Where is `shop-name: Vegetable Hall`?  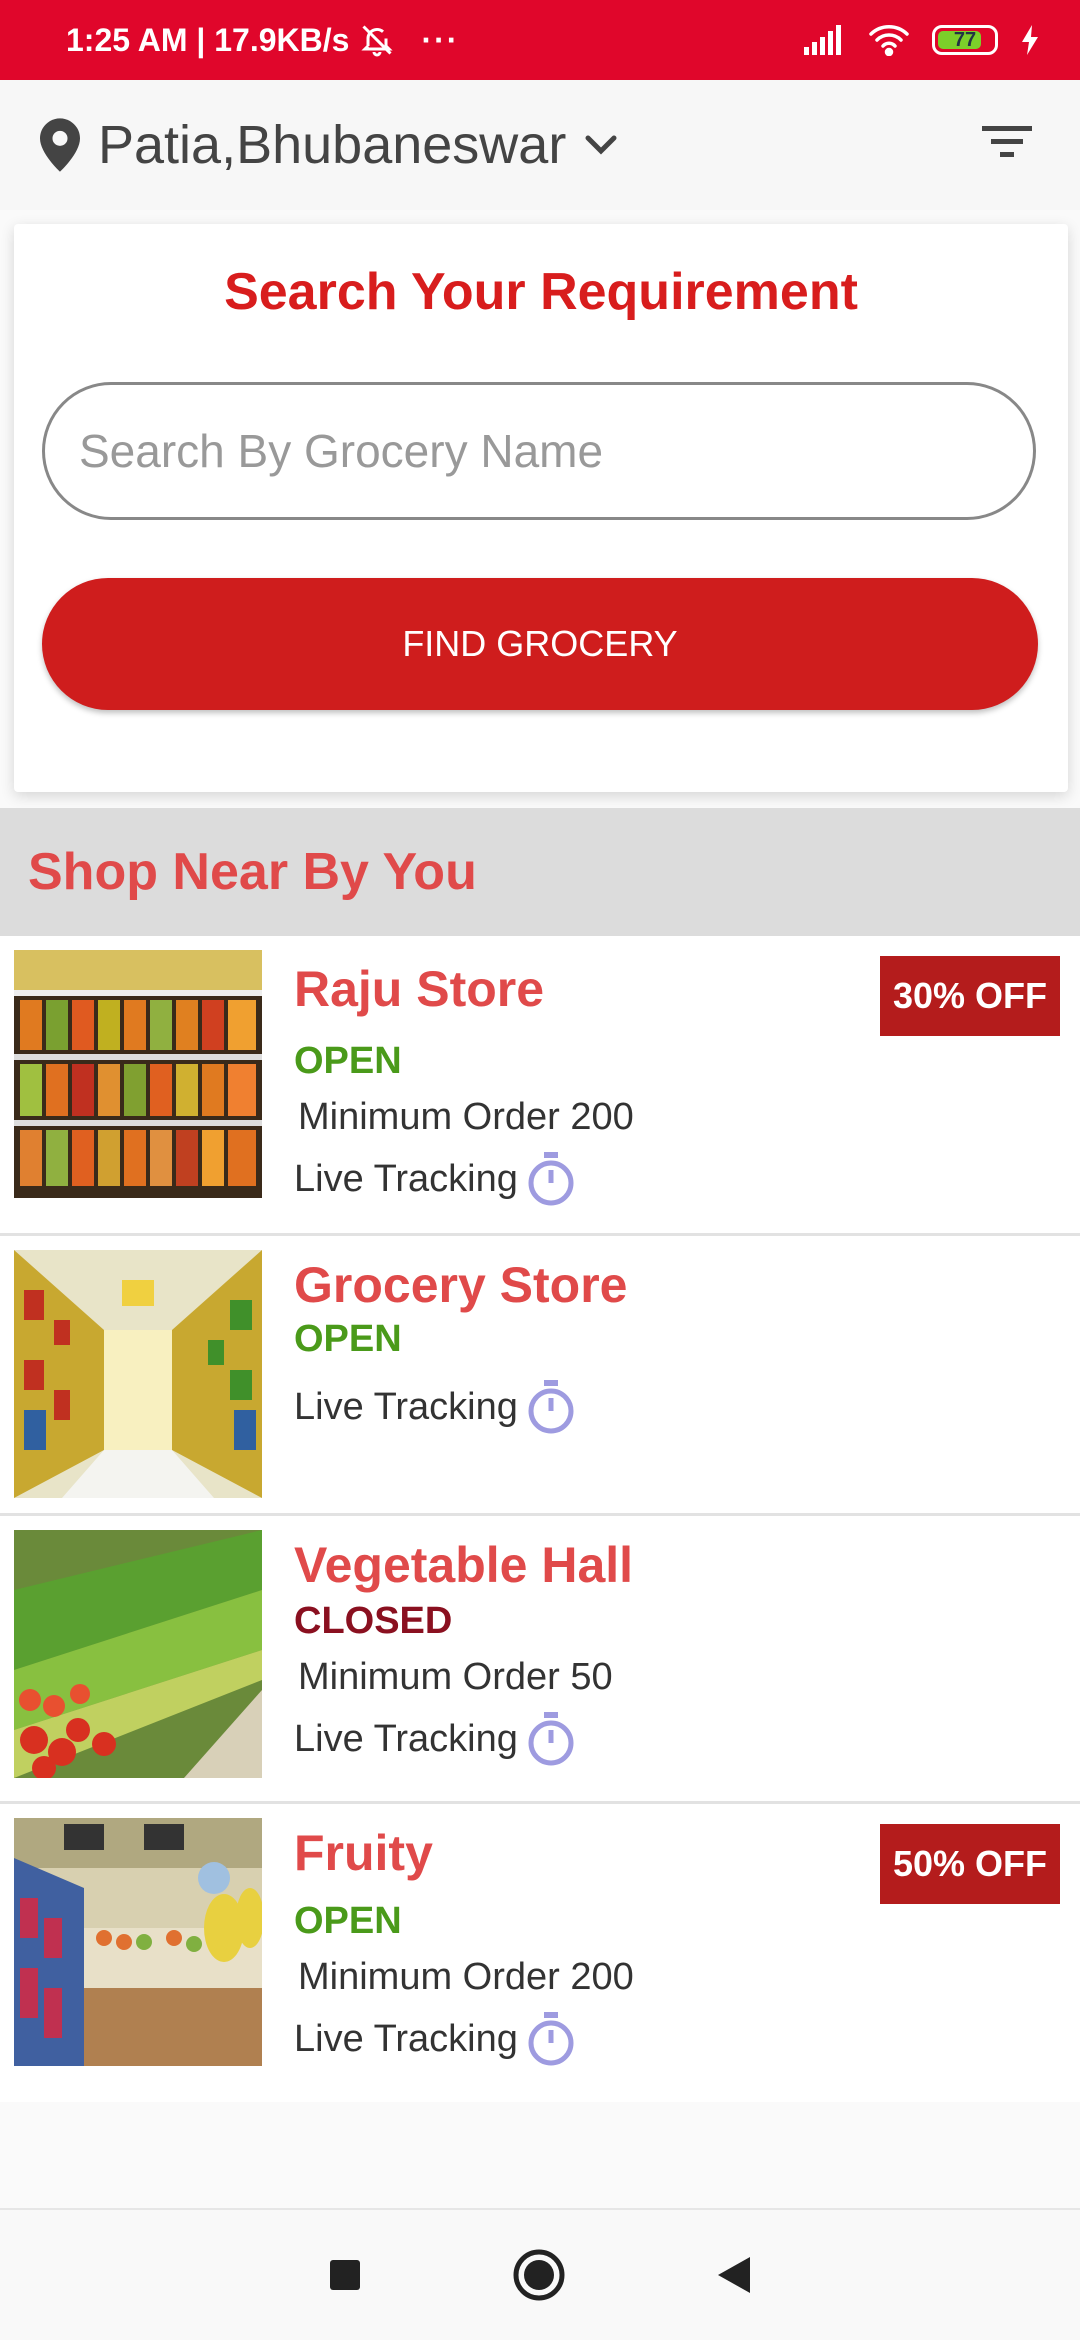
shop-name: Vegetable Hall is located at coordinates (464, 1565).